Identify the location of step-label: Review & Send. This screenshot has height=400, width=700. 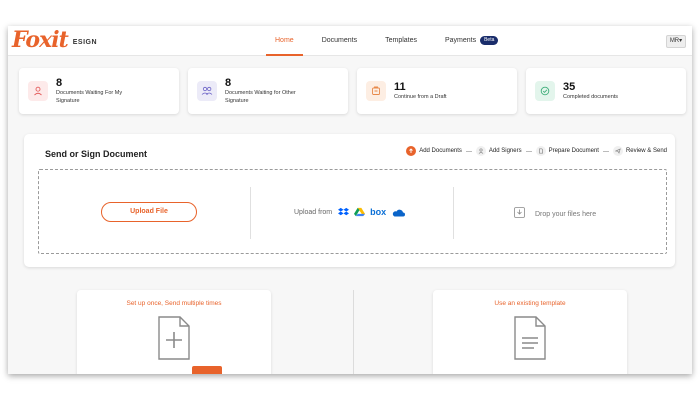
(646, 151).